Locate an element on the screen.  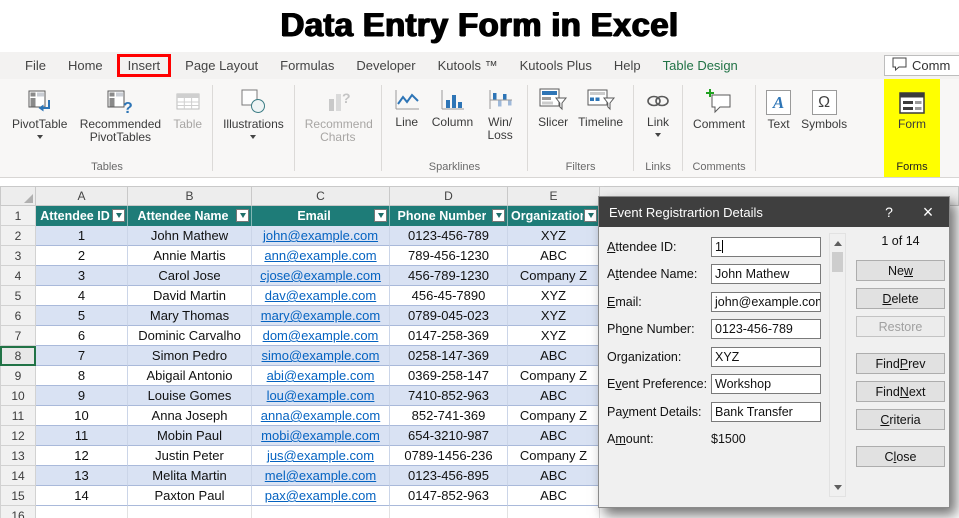
cell-attendee-name: Anna Joseph is located at coordinates (190, 416).